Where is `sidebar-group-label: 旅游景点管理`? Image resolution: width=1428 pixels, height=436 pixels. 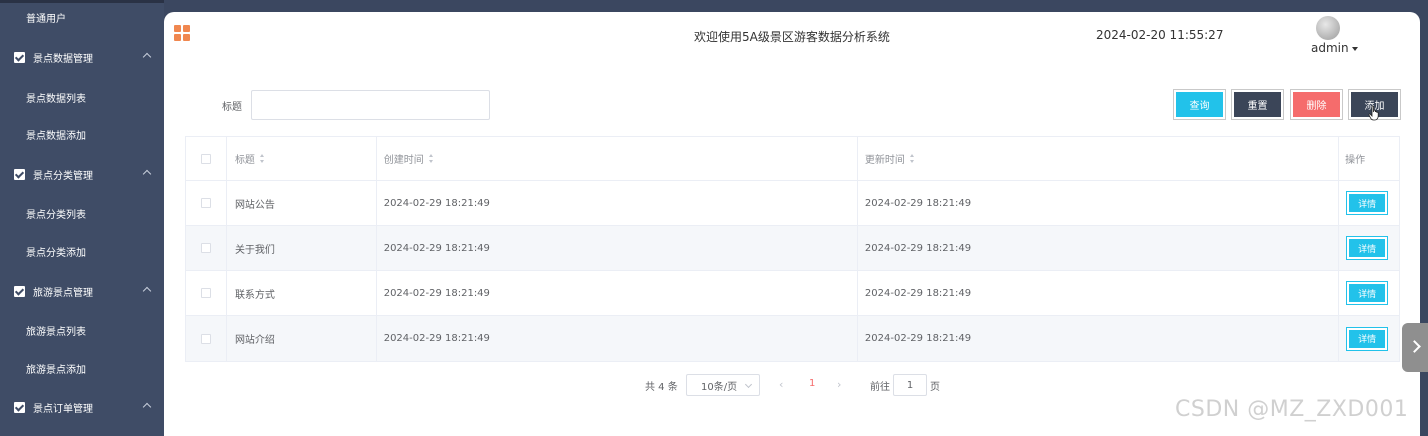
sidebar-group-label: 旅游景点管理 is located at coordinates (63, 293).